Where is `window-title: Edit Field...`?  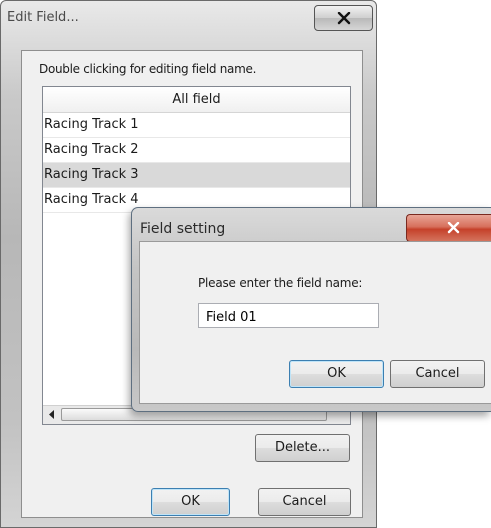
window-title: Edit Field... is located at coordinates (43, 17).